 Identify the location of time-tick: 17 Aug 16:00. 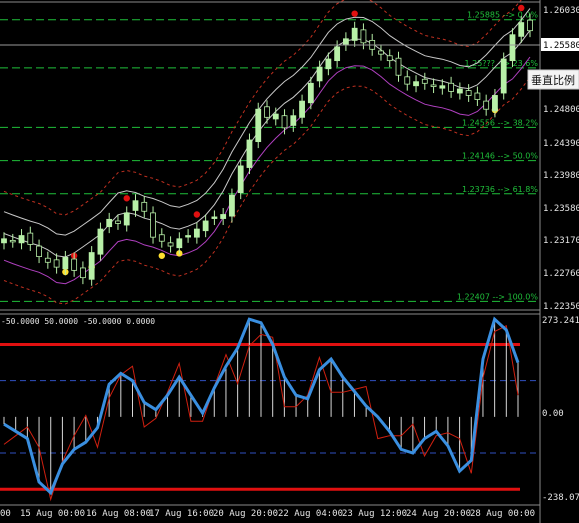
(181, 514).